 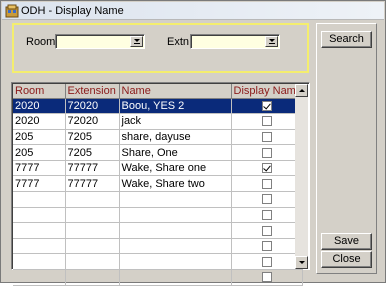 What do you see at coordinates (41, 42) in the screenshot?
I see `room-label: Room` at bounding box center [41, 42].